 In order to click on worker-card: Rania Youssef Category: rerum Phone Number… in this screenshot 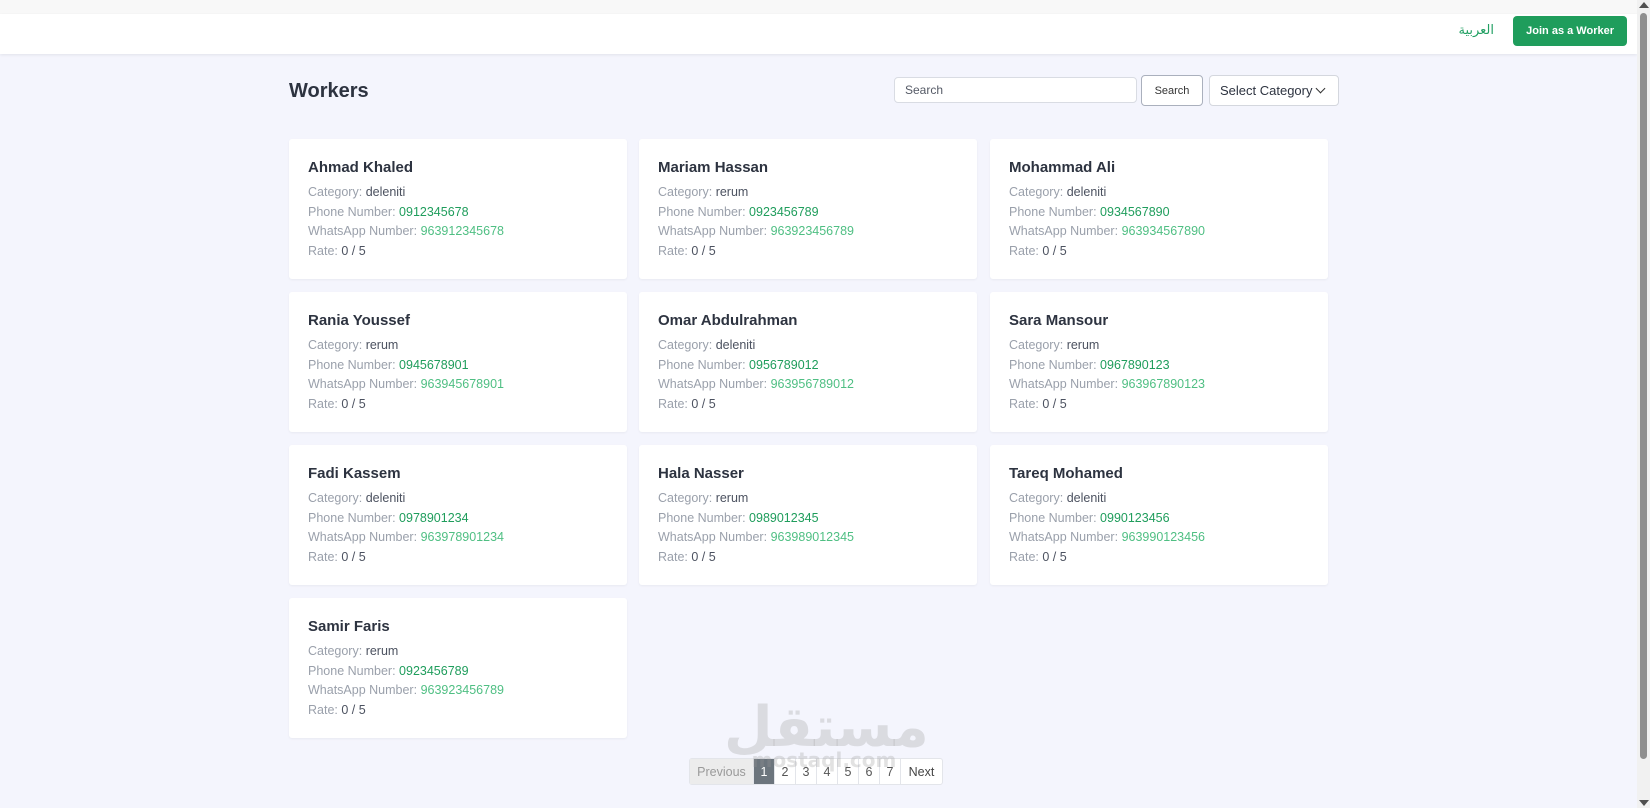, I will do `click(458, 362)`.